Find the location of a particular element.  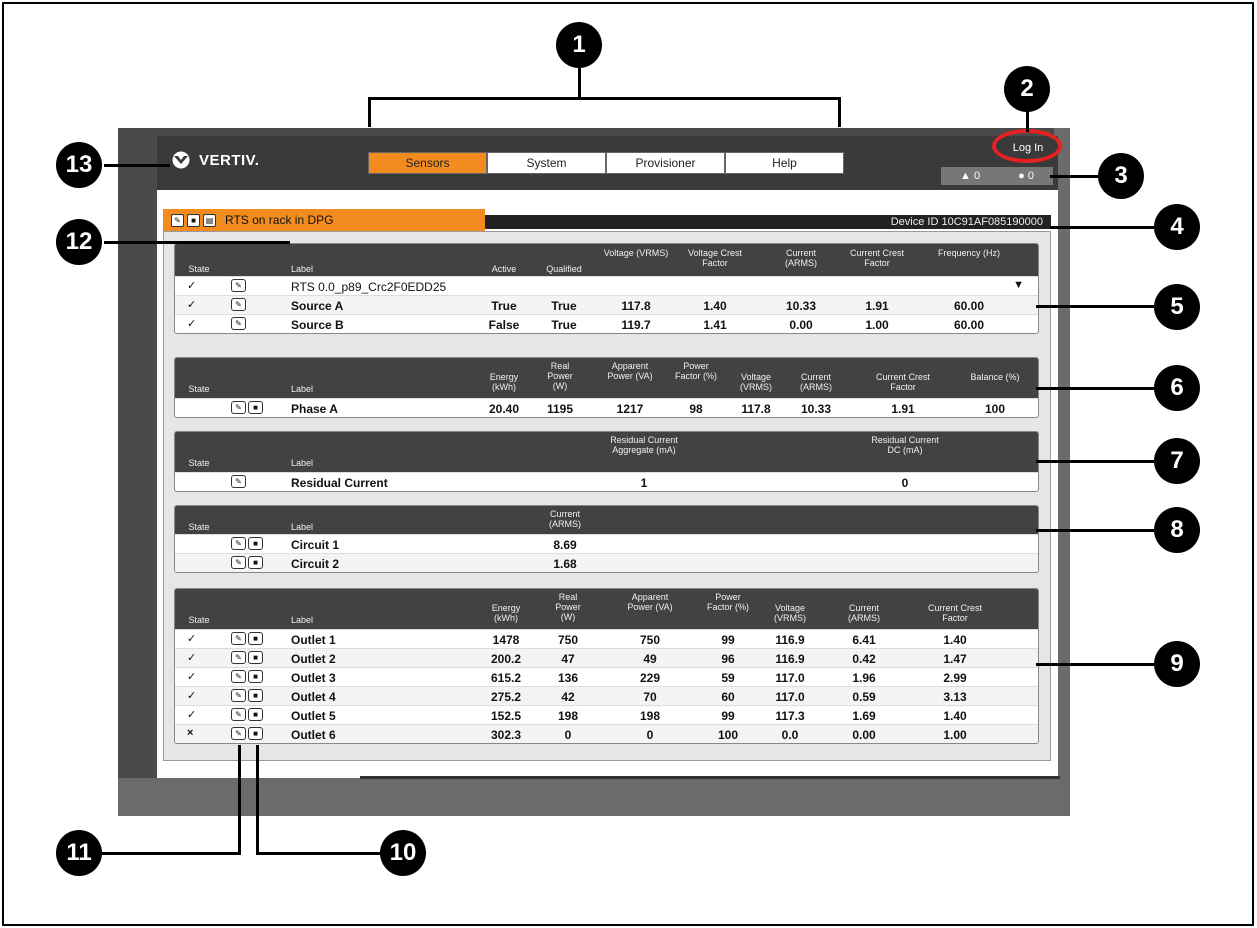

callout-11-line-h is located at coordinates (170, 853).